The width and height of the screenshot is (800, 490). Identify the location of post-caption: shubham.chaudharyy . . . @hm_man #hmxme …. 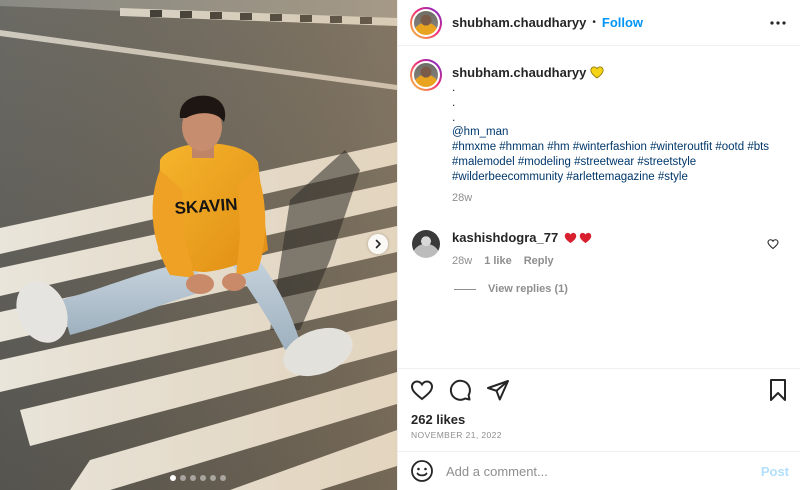
(597, 132).